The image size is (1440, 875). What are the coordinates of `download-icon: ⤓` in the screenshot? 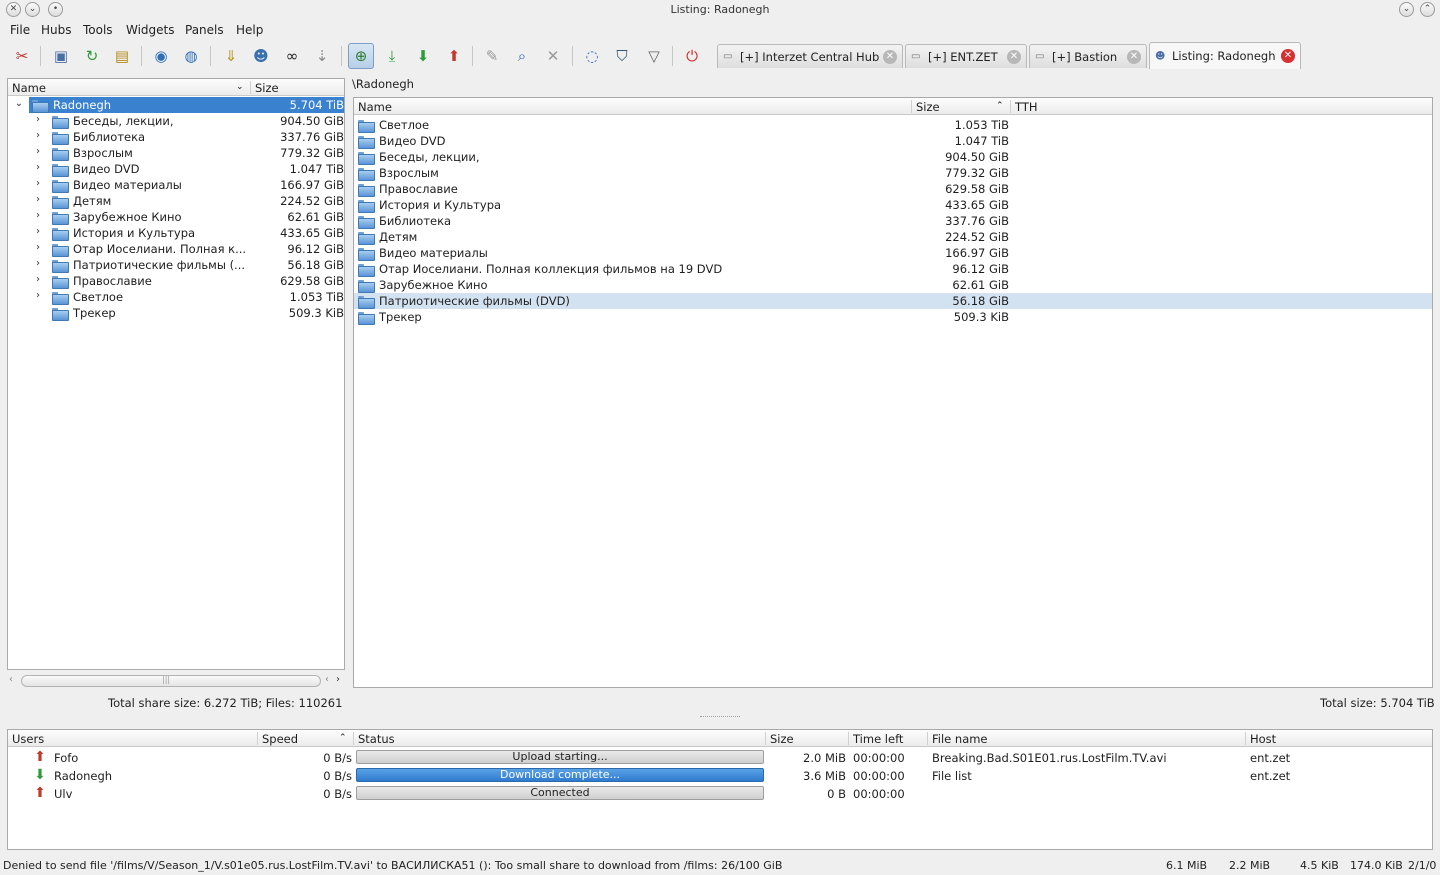 It's located at (392, 56).